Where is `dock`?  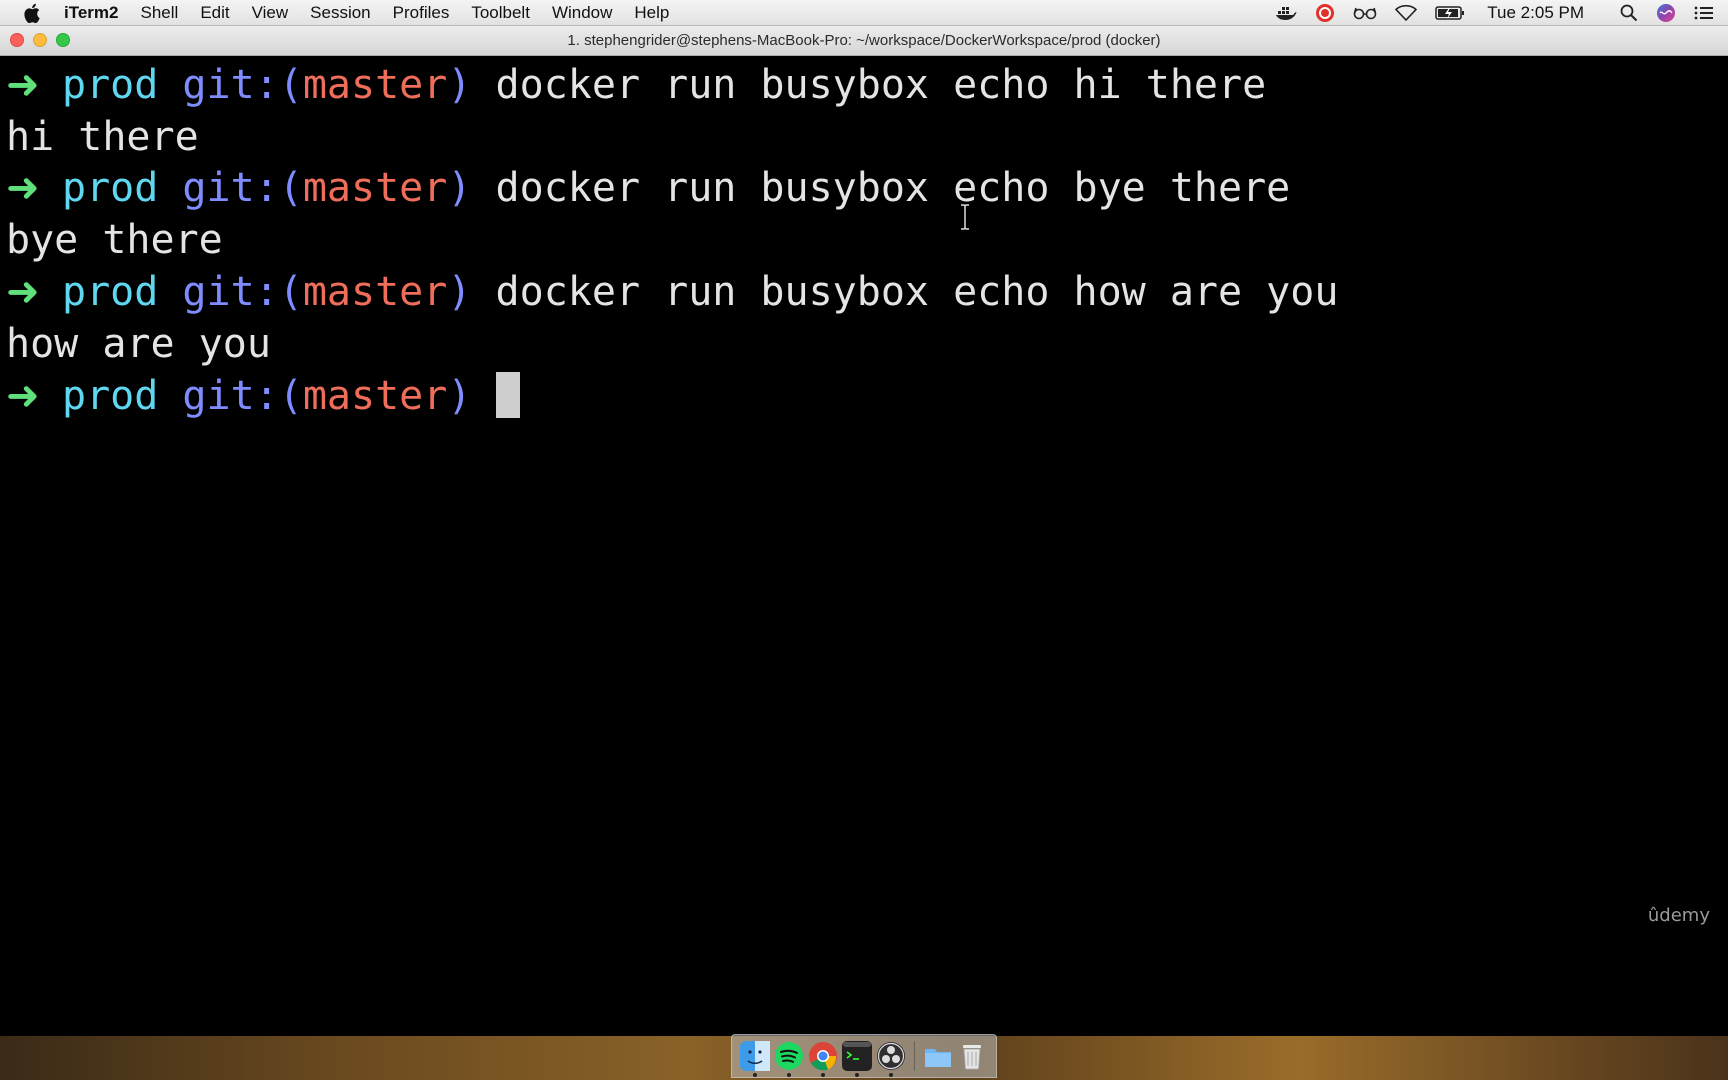 dock is located at coordinates (864, 1056).